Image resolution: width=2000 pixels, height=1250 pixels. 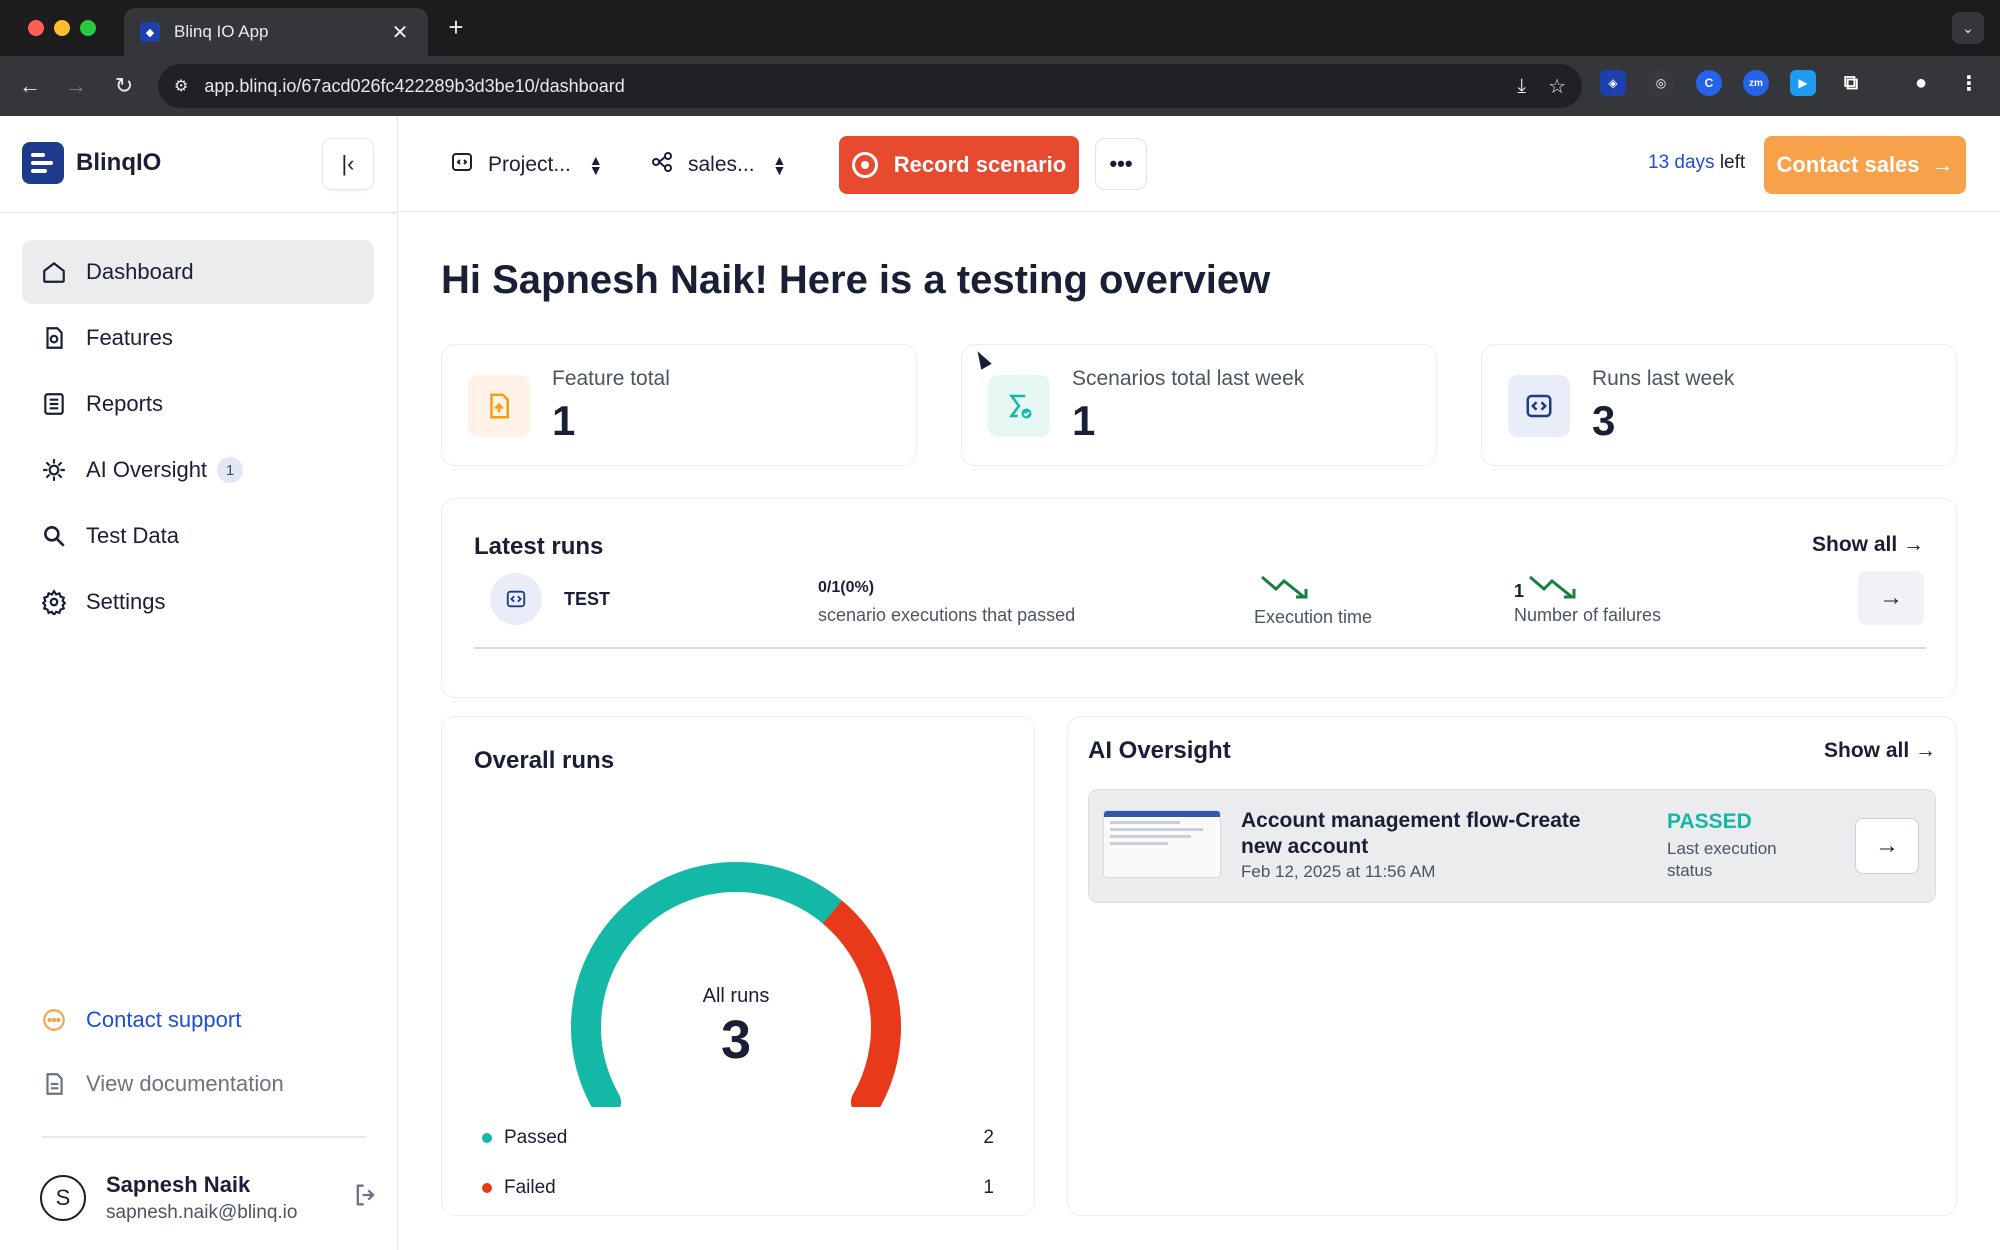 I want to click on record-scenario-button: Record scenario, so click(x=959, y=165).